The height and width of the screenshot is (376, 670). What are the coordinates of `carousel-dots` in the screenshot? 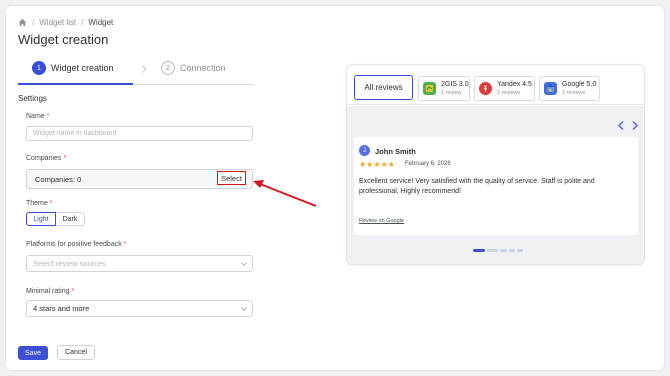 It's located at (498, 250).